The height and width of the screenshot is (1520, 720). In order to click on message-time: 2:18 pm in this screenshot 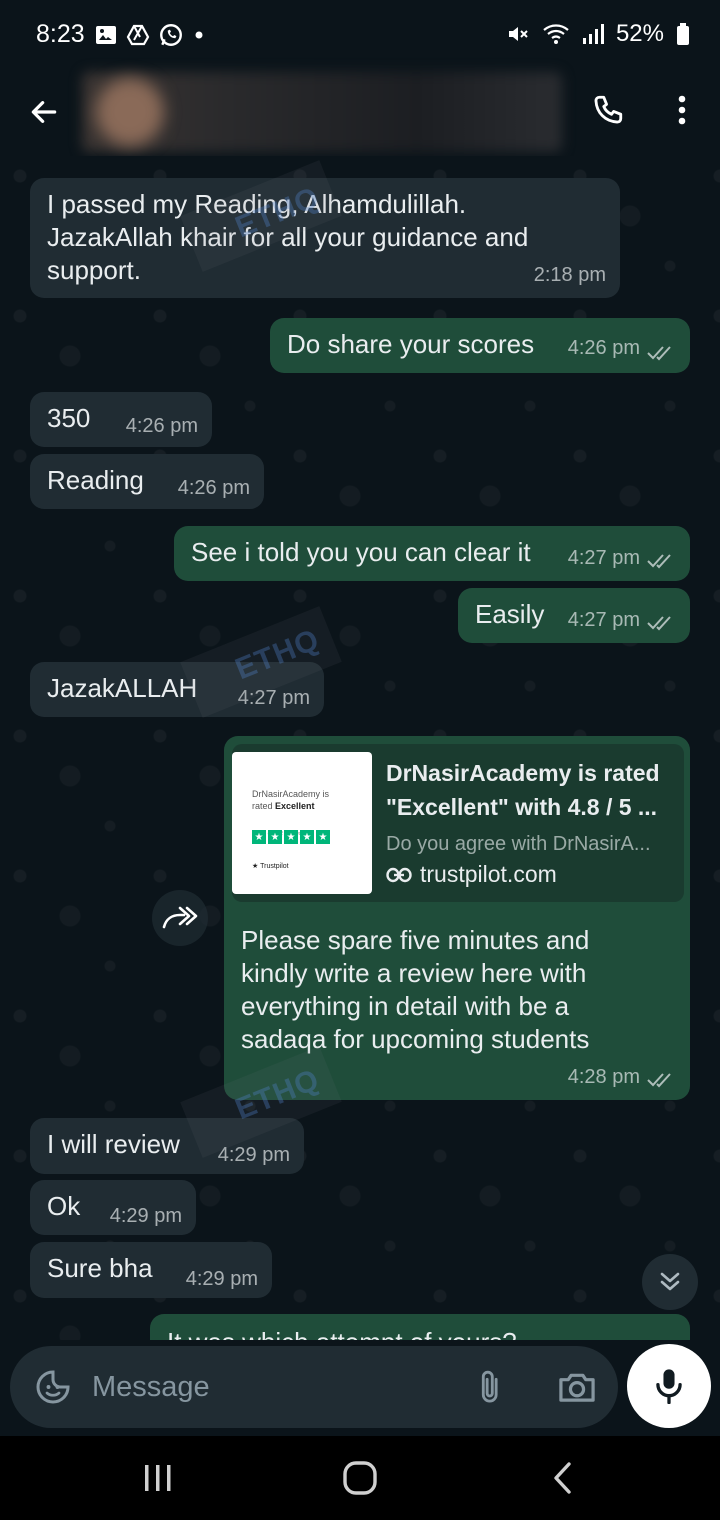, I will do `click(569, 275)`.